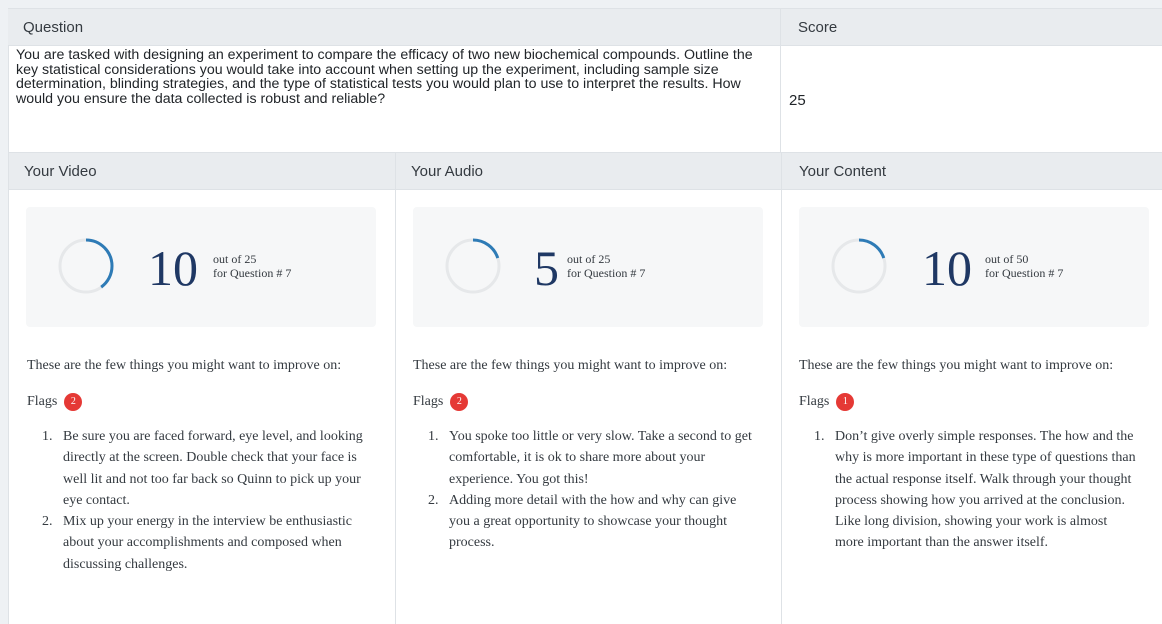 The image size is (1162, 624). Describe the element at coordinates (818, 27) in the screenshot. I see `score-header-label: Score` at that location.